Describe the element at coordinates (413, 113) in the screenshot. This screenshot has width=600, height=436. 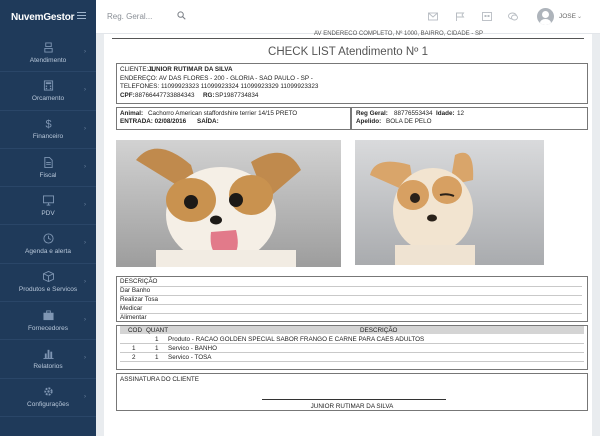
I see `reg-value: 88776553434` at that location.